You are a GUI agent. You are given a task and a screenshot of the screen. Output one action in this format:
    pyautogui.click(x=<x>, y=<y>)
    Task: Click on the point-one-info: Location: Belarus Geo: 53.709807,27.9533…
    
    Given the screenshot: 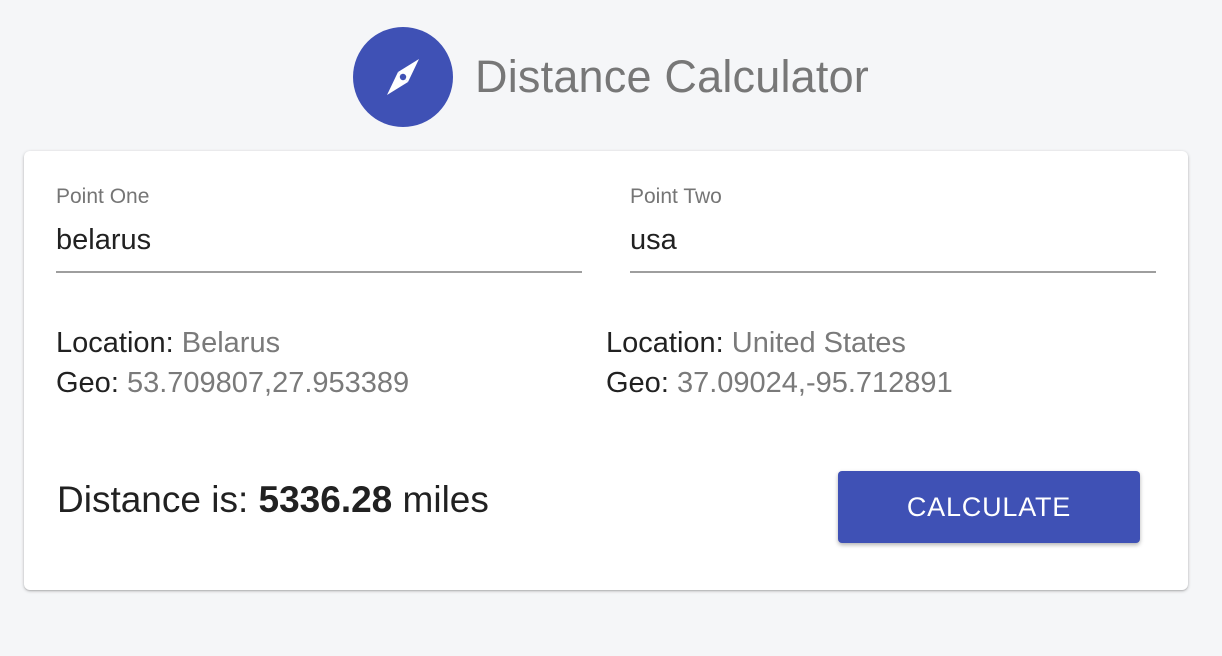 What is the action you would take?
    pyautogui.click(x=232, y=363)
    